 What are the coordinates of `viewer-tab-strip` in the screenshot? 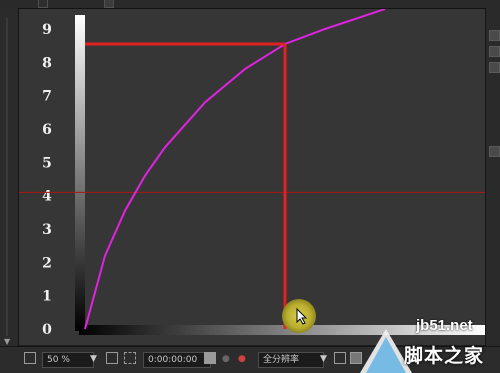 It's located at (250, 4).